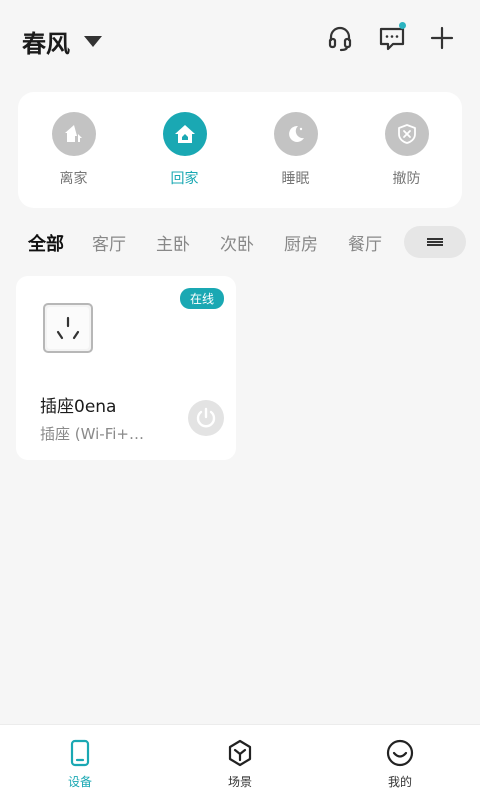 This screenshot has width=480, height=800. What do you see at coordinates (239, 782) in the screenshot?
I see `nav-label: 场景` at bounding box center [239, 782].